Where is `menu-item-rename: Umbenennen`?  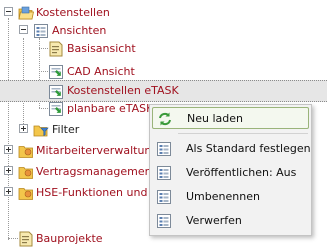
menu-item-rename: Umbenennen is located at coordinates (230, 197).